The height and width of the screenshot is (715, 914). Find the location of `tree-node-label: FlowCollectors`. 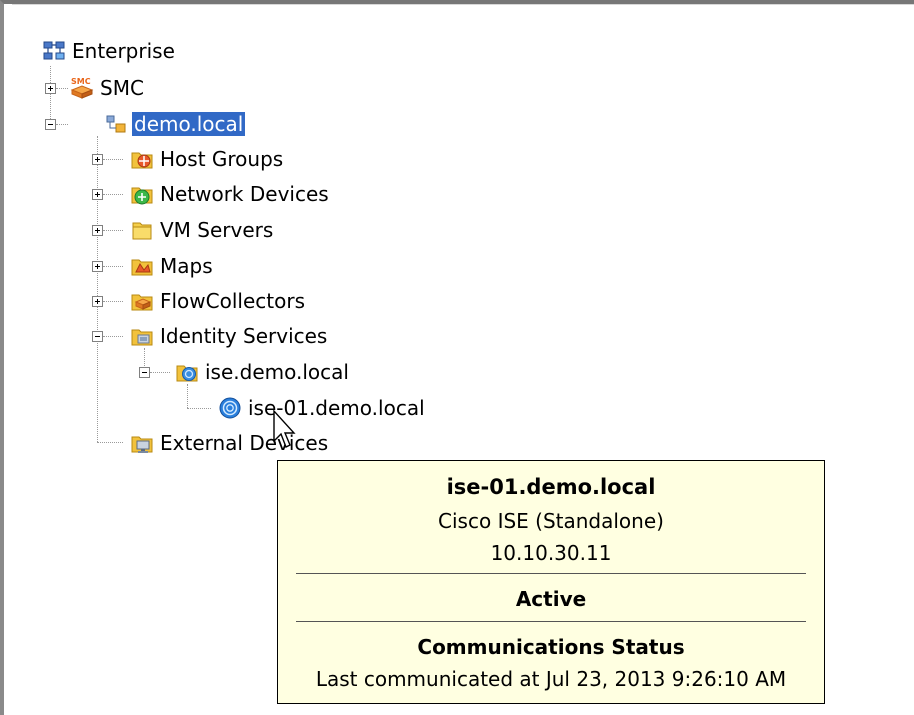

tree-node-label: FlowCollectors is located at coordinates (232, 301).